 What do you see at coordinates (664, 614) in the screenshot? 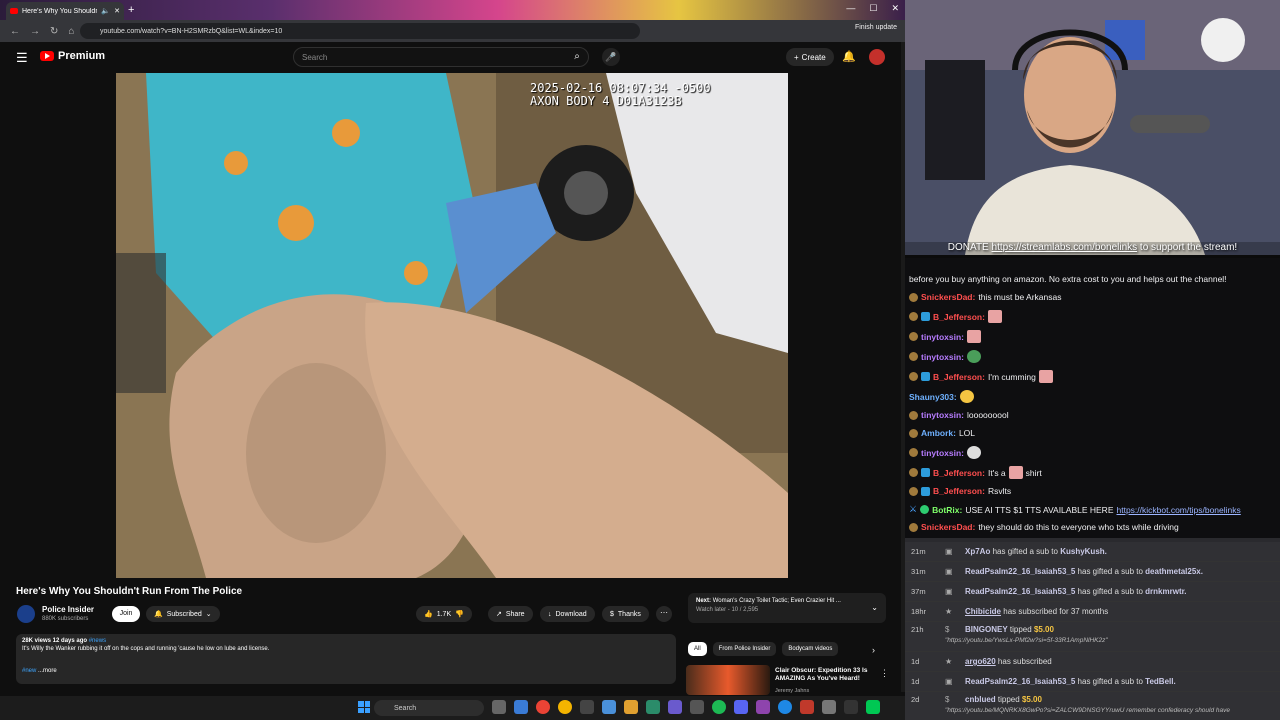
I see `more-actions-icon: ⋯` at bounding box center [664, 614].